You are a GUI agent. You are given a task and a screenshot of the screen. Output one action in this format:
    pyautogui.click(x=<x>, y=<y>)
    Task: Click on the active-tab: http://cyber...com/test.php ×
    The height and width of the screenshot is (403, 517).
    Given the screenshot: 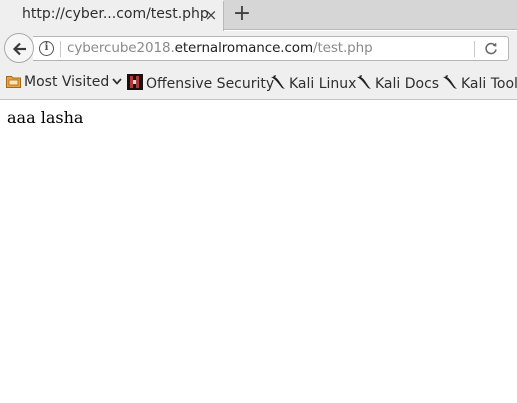 What is the action you would take?
    pyautogui.click(x=112, y=15)
    